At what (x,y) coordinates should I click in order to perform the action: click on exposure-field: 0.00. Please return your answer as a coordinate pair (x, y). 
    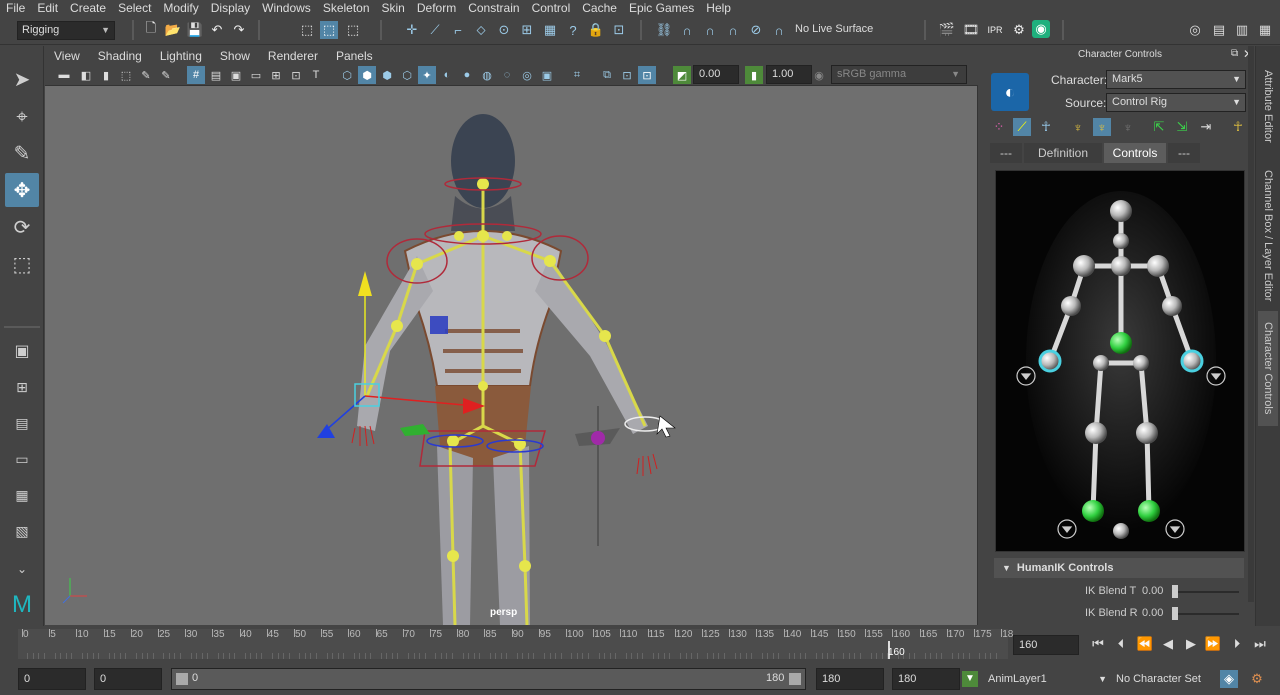
    Looking at the image, I should click on (716, 74).